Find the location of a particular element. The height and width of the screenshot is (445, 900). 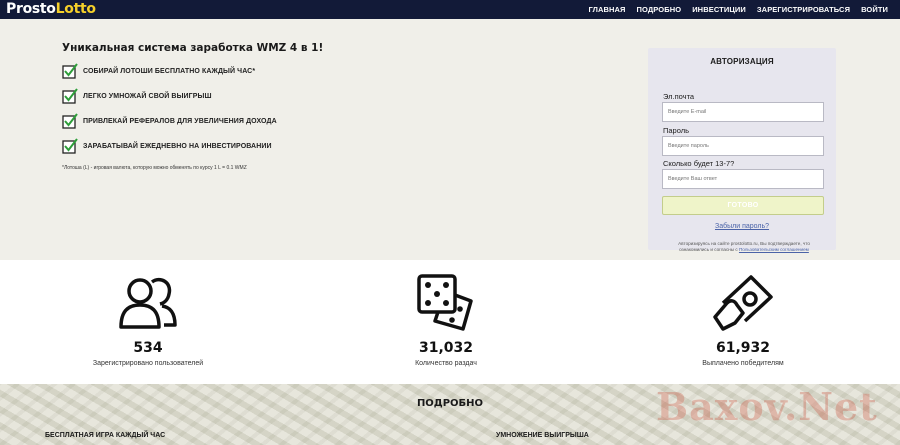

nav-link-register: ЗАРЕГИСТРИРОВАТЬСЯ is located at coordinates (803, 9).